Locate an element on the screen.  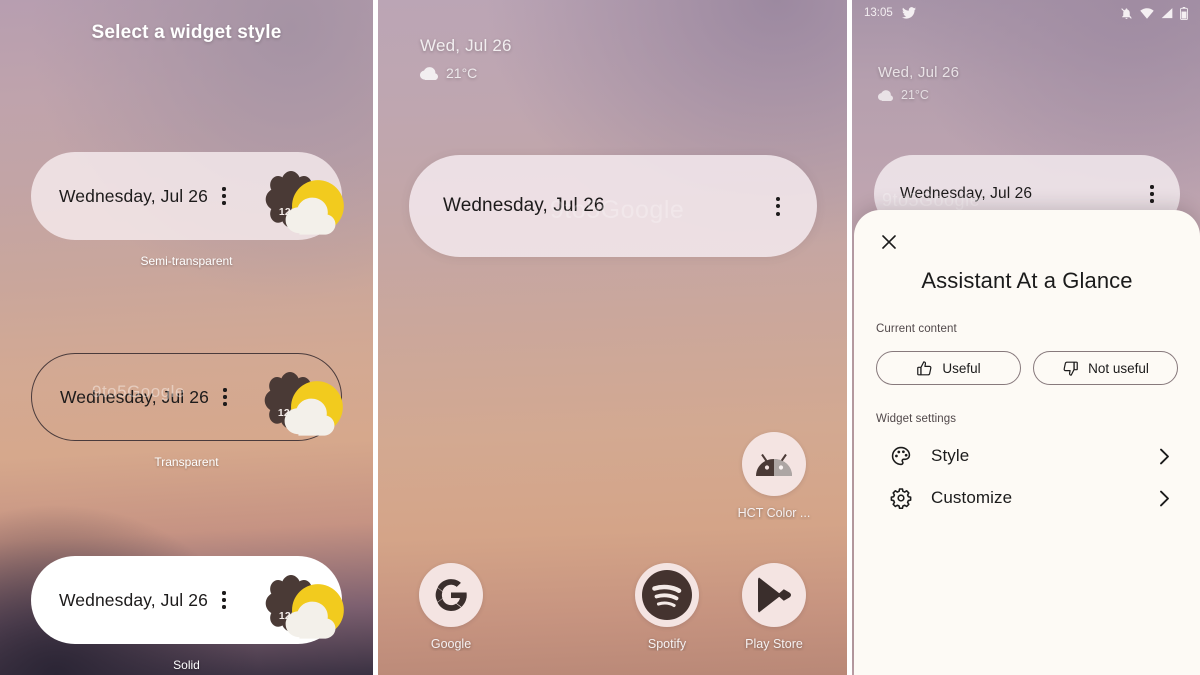
useful-button: Useful is located at coordinates (948, 368).